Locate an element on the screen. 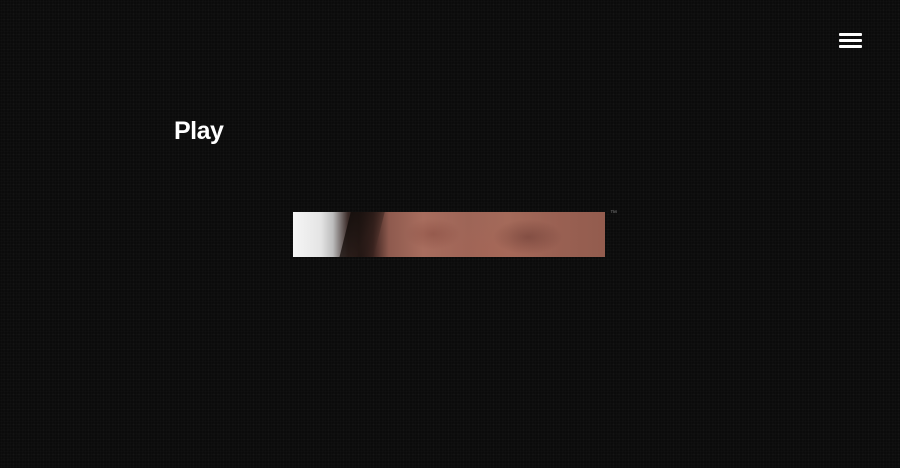  video-preview-strip is located at coordinates (449, 234).